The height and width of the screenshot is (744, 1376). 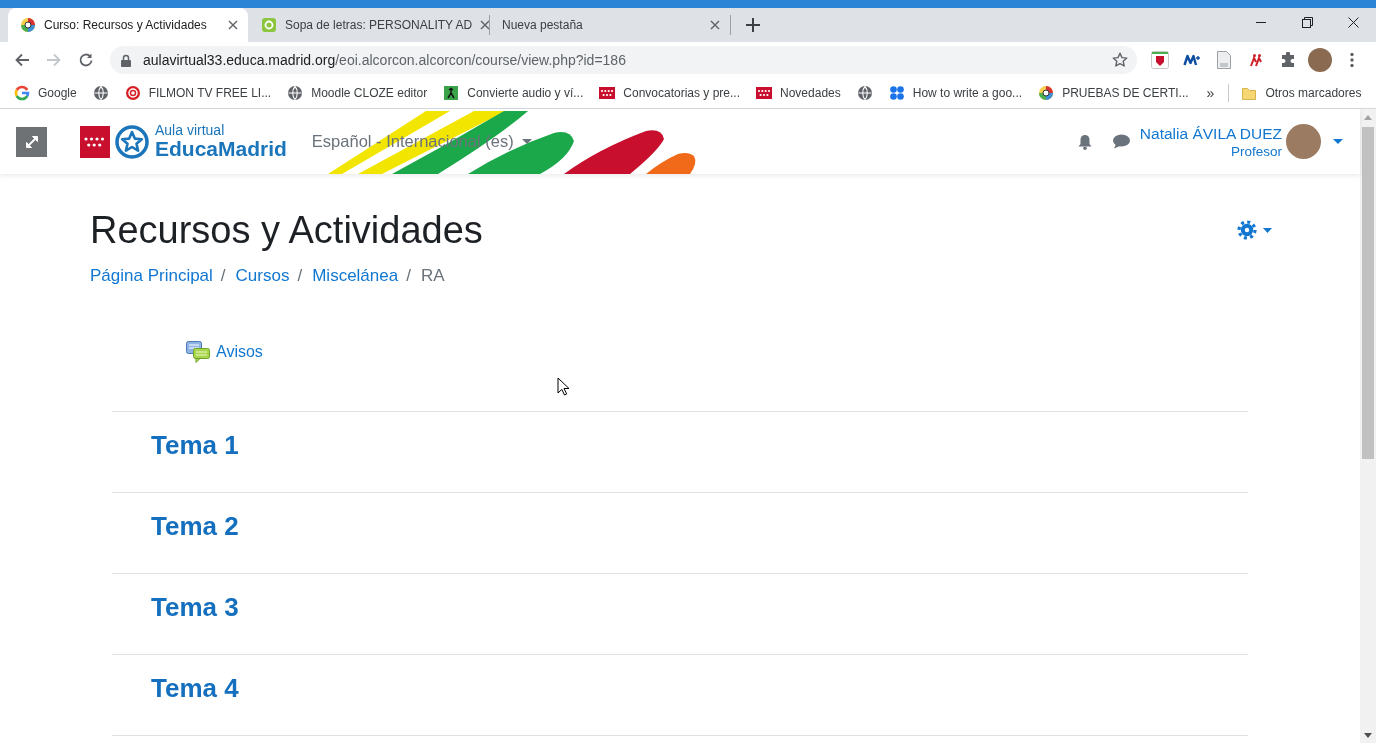 I want to click on back-icon, so click(x=22, y=60).